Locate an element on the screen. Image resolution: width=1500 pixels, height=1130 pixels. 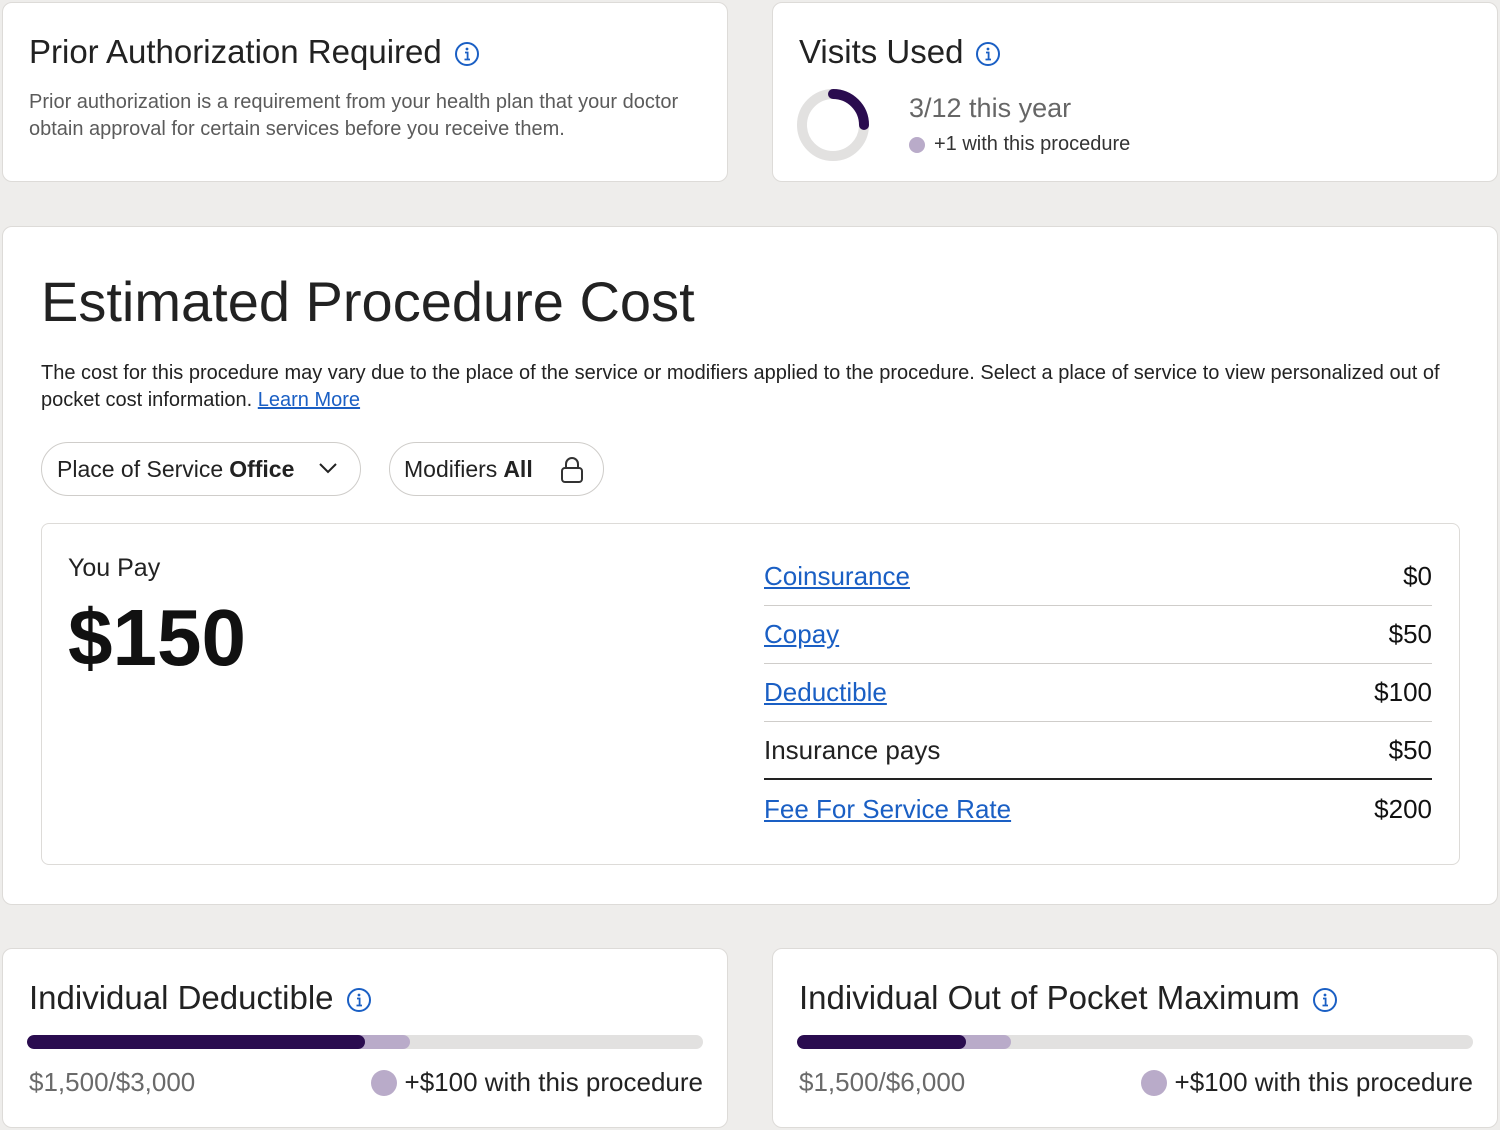
chevron-down-icon is located at coordinates (328, 468).